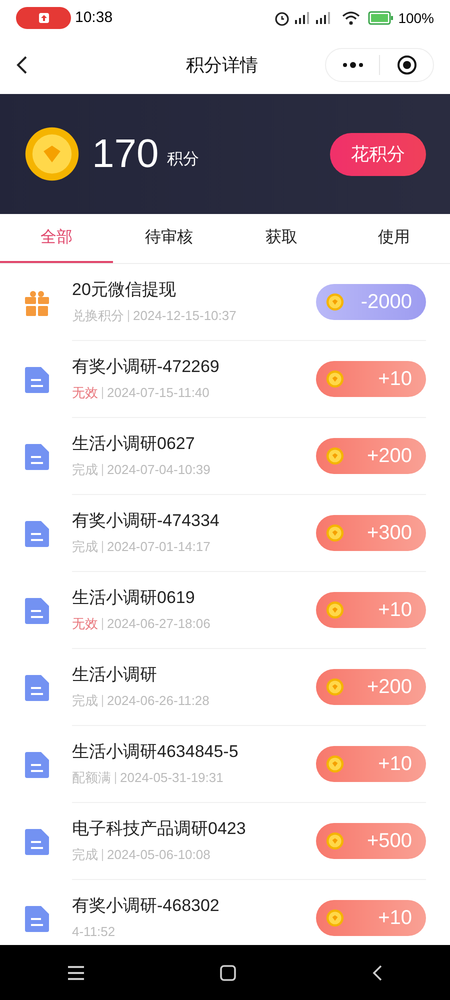 This screenshot has height=1000, width=450. What do you see at coordinates (378, 154) in the screenshot?
I see `spend-points-button: 花积分` at bounding box center [378, 154].